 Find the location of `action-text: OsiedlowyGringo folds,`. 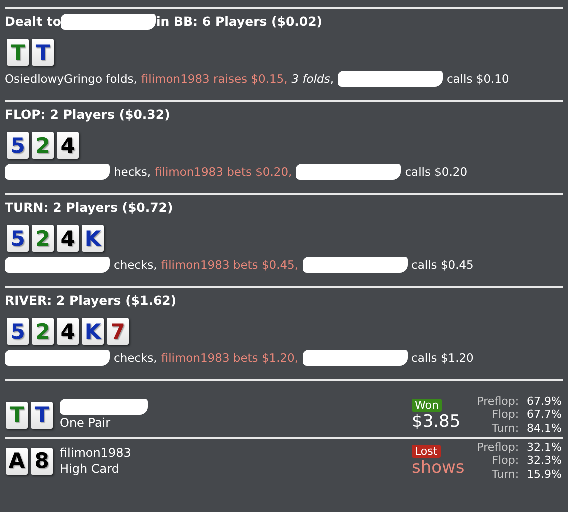

action-text: OsiedlowyGringo folds, is located at coordinates (71, 79).